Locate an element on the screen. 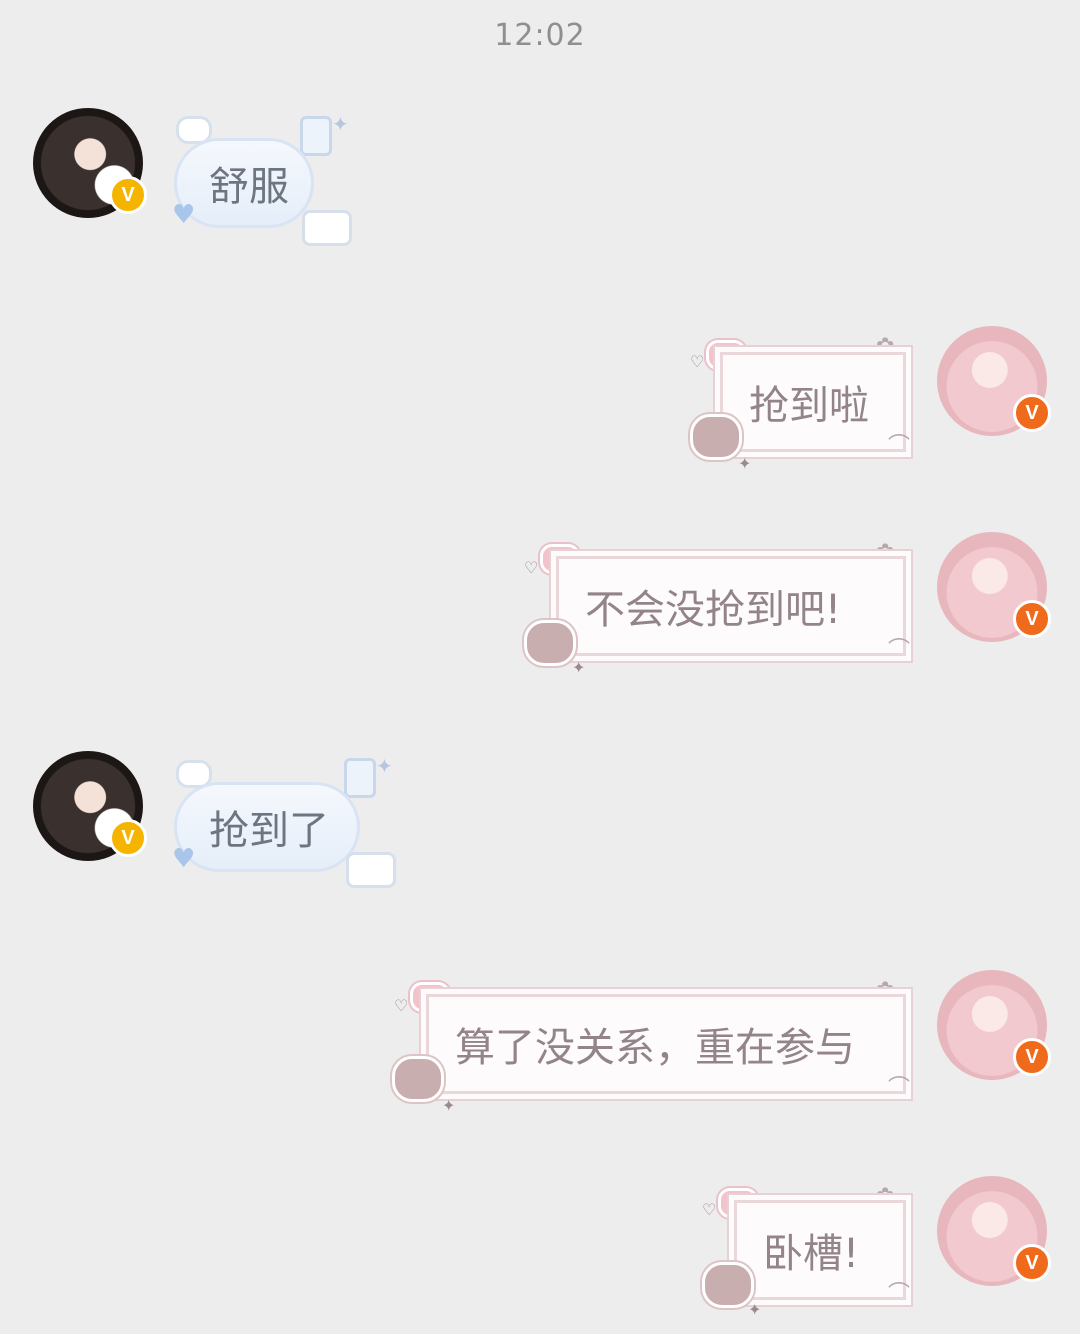 The width and height of the screenshot is (1080, 1334). message-bubble: 算了没关系，重在参与 is located at coordinates (666, 1044).